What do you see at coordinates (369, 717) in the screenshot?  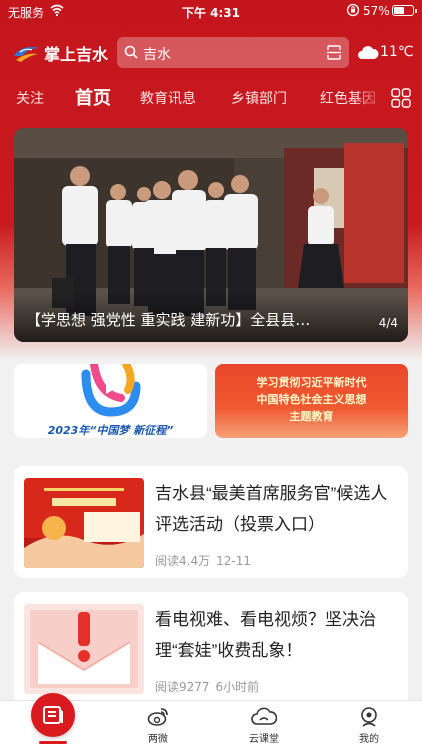 I see `profile-icon` at bounding box center [369, 717].